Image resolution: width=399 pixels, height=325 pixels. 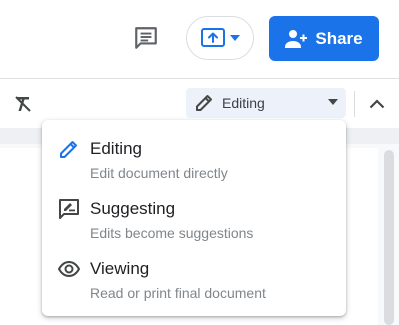 What do you see at coordinates (243, 103) in the screenshot?
I see `editing-mode-label: Editing` at bounding box center [243, 103].